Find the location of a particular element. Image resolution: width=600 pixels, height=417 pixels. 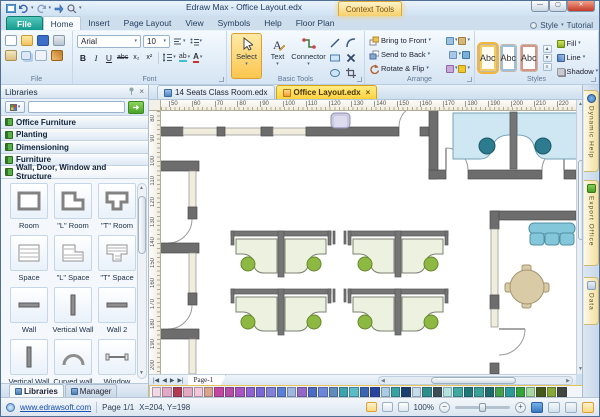

tab-floor-plan: Floor Plan is located at coordinates (315, 23).